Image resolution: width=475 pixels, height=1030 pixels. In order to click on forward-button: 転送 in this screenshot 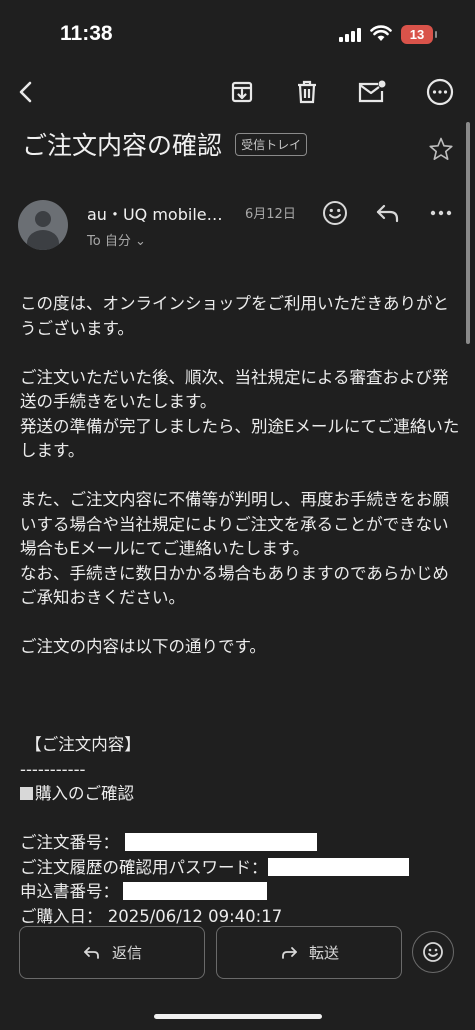, I will do `click(309, 952)`.